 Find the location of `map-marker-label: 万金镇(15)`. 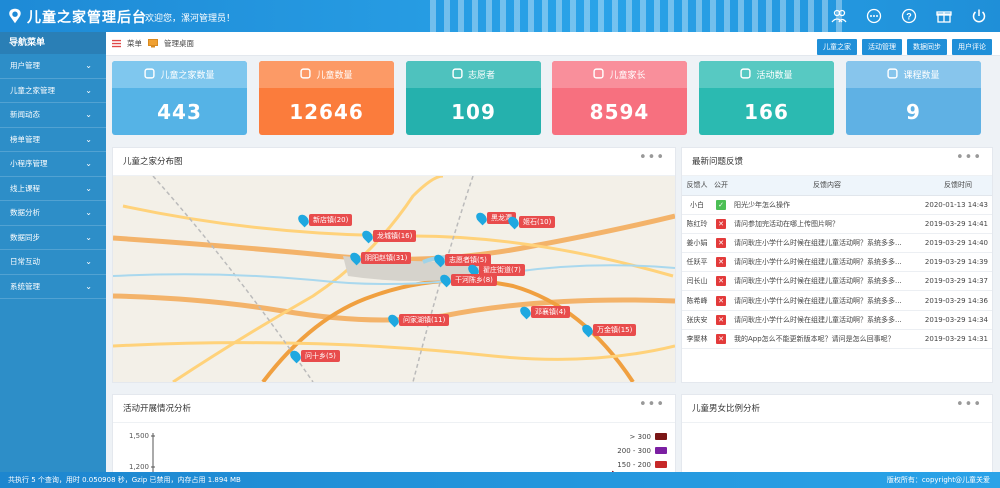

map-marker-label: 万金镇(15) is located at coordinates (615, 330).